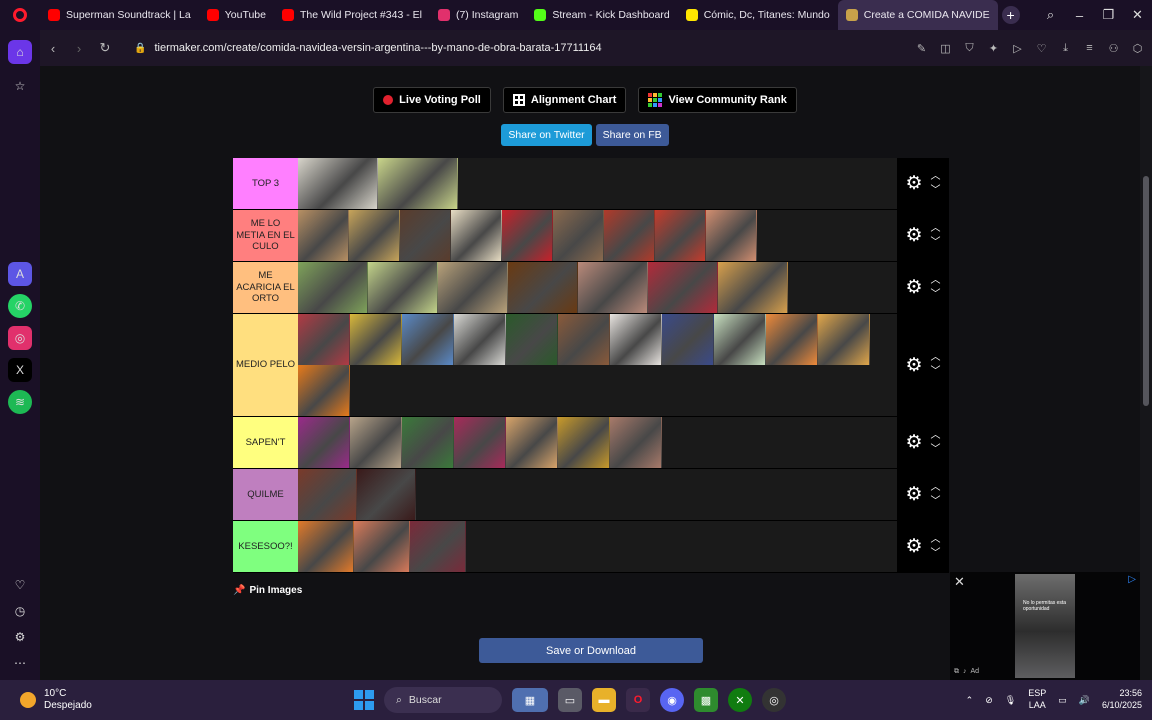 This screenshot has height=720, width=1152. I want to click on whatsapp-icon: ✆, so click(20, 306).